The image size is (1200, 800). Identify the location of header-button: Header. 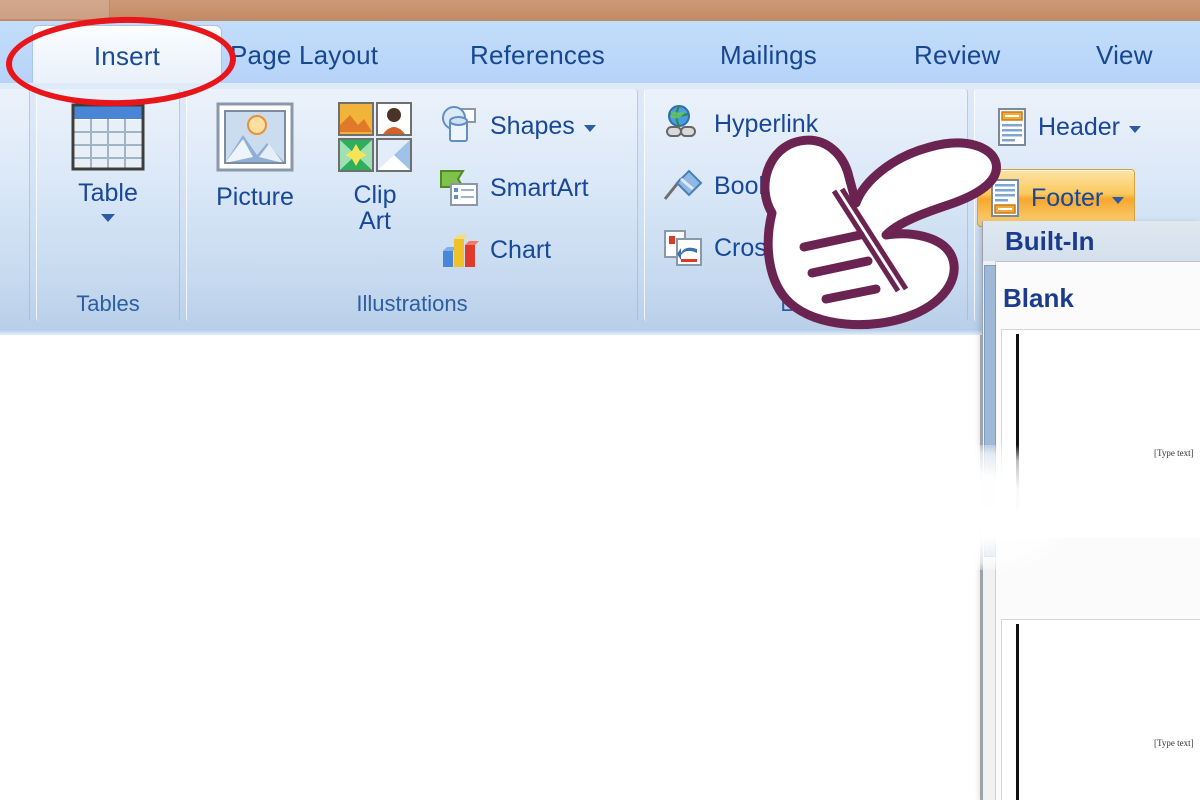
(1068, 127).